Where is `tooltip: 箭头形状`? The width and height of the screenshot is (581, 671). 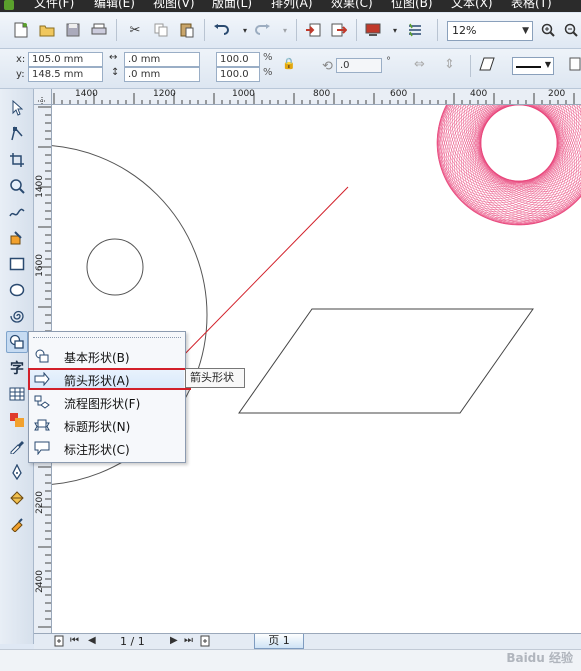
tooltip: 箭头形状 is located at coordinates (215, 378).